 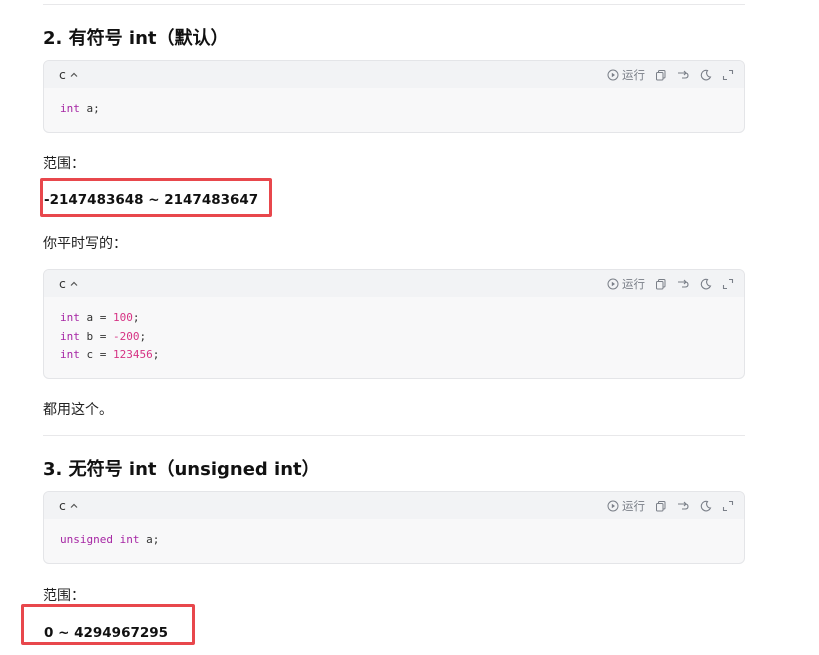 I want to click on code-block-int-a: c 运行 int a;, so click(x=394, y=96).